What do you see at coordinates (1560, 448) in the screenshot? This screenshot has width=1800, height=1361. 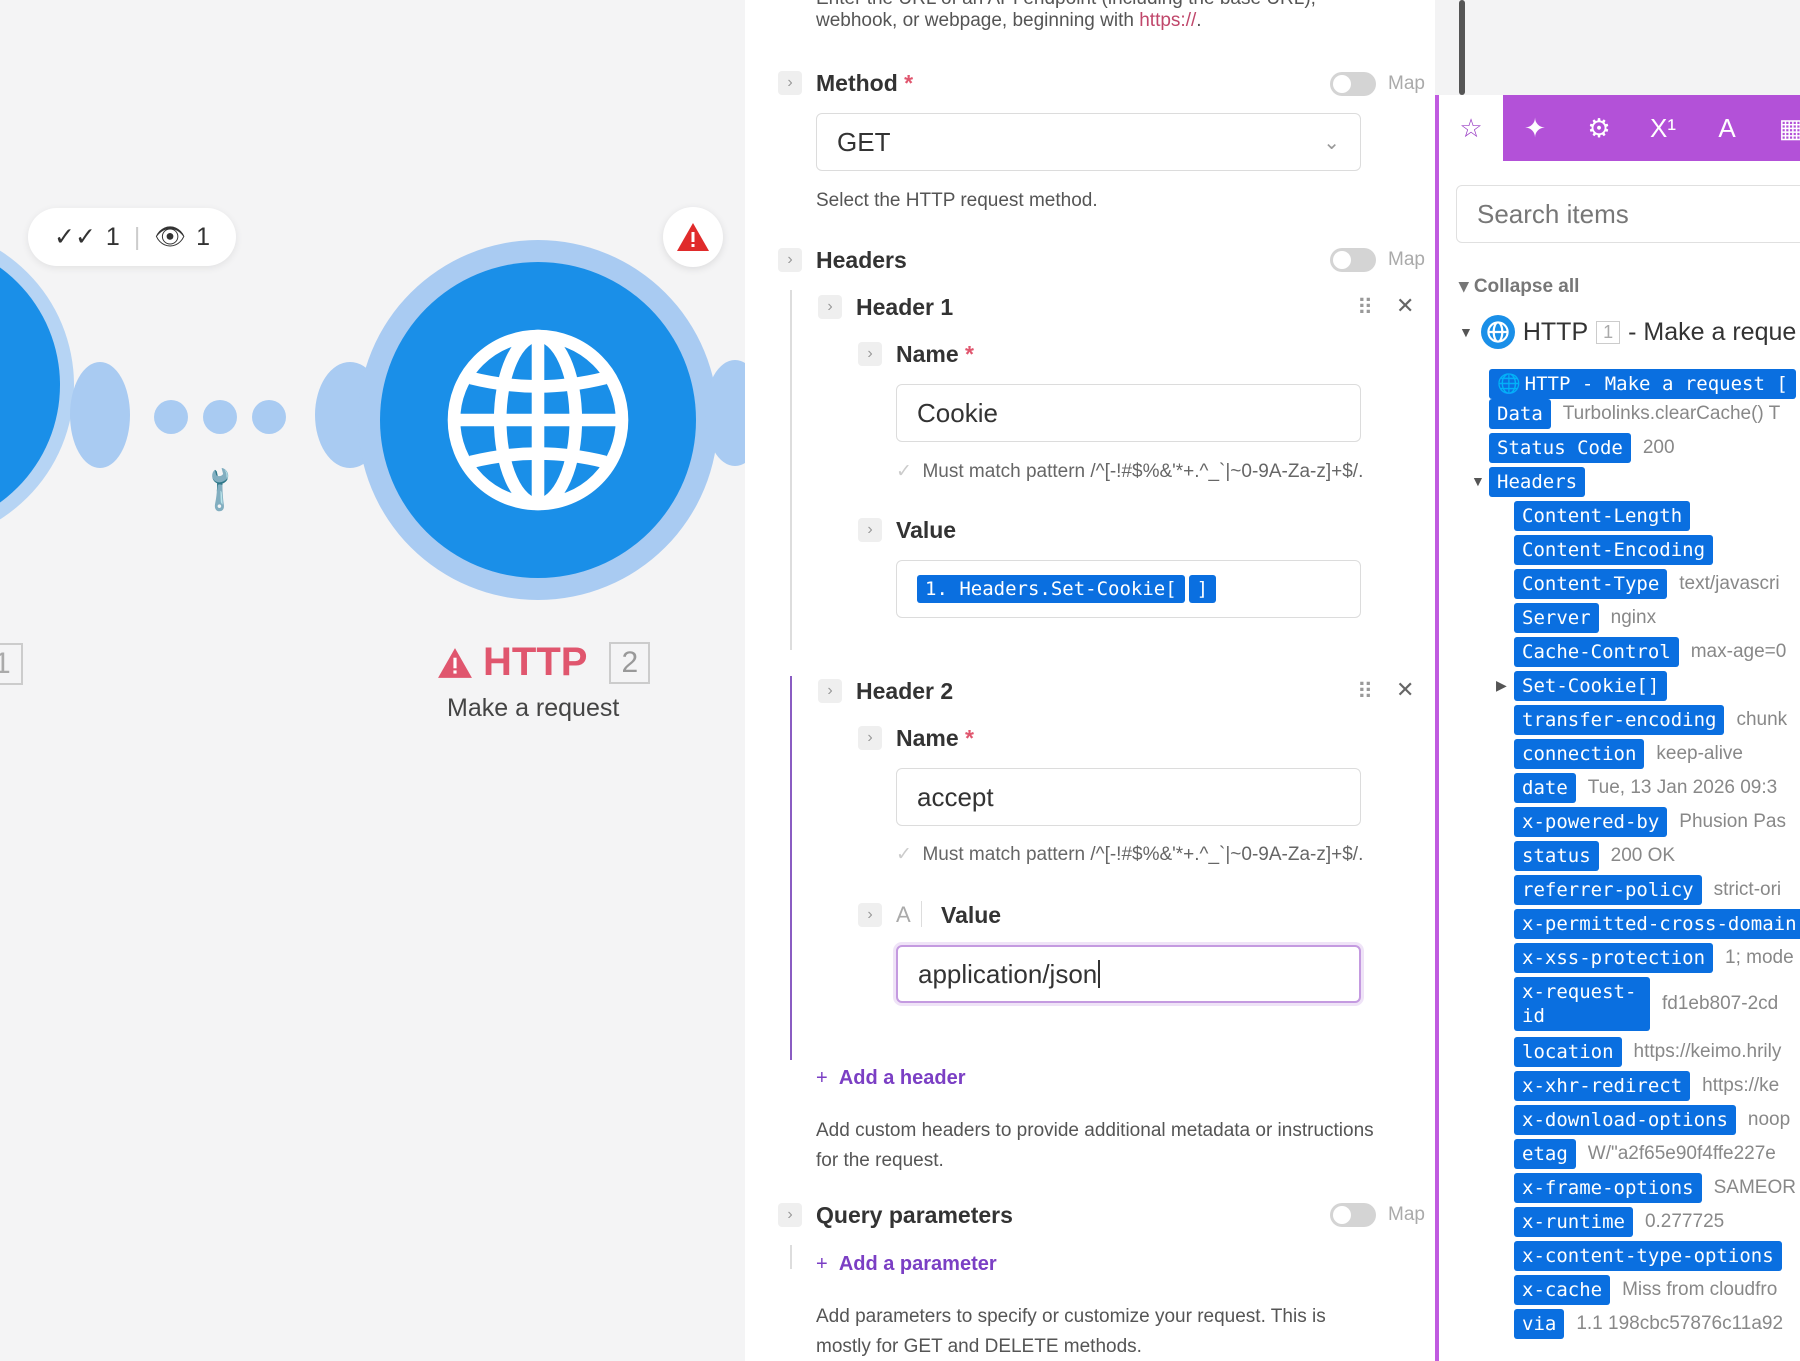 I see `mapper-item-key: Status Code` at bounding box center [1560, 448].